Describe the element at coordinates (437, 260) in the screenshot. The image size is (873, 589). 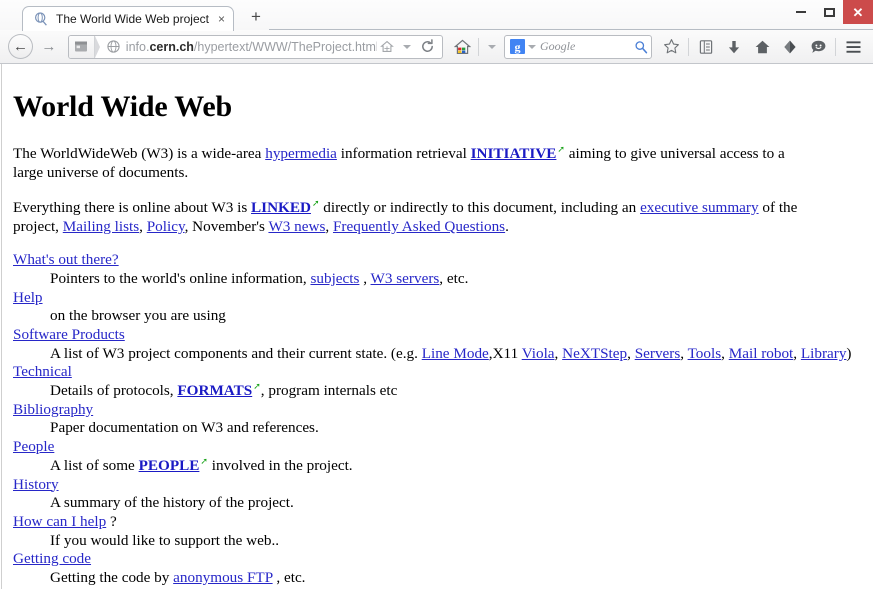
I see `list-item: What's out there?` at that location.